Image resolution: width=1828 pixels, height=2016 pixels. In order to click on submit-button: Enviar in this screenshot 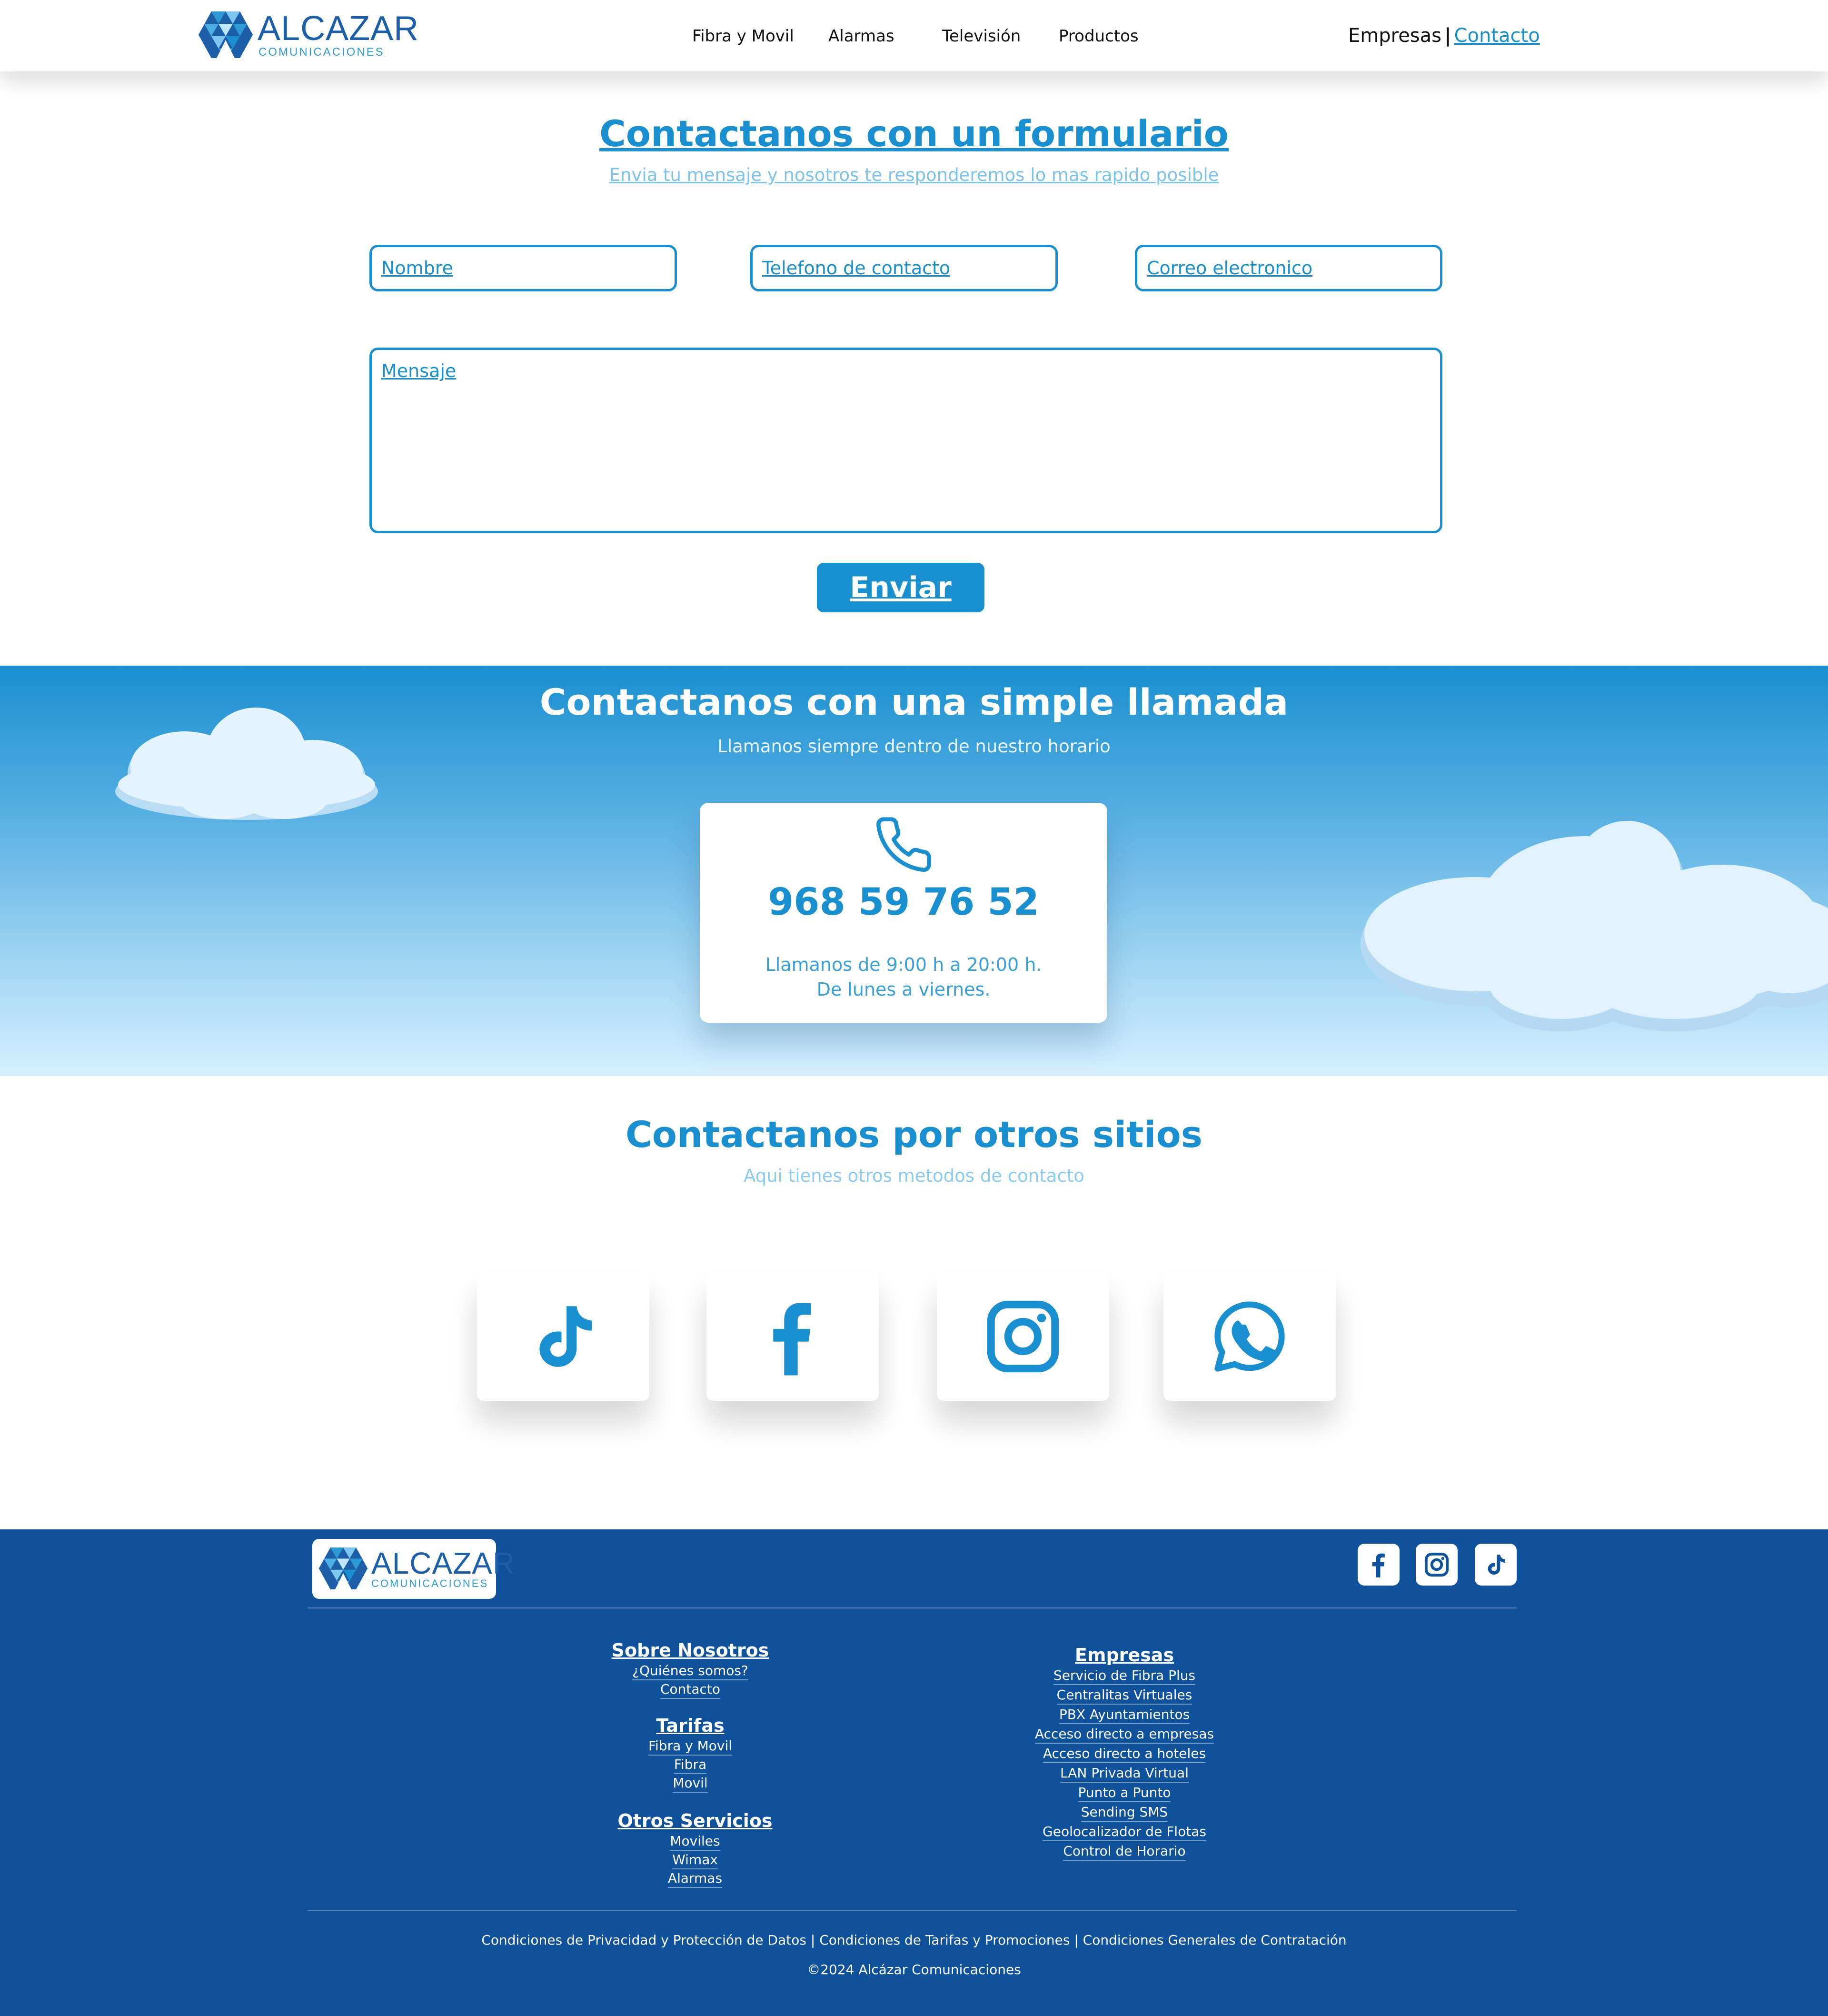, I will do `click(900, 587)`.